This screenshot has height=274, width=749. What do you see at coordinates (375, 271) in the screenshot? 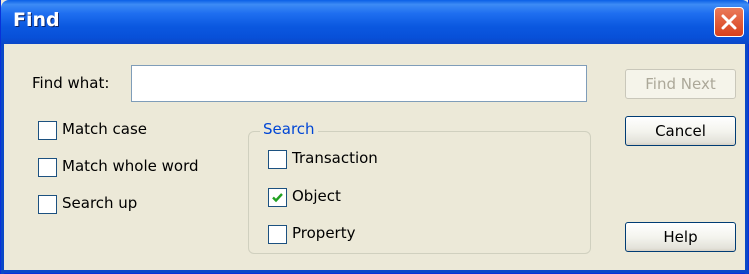
I see `window-border-bottom` at bounding box center [375, 271].